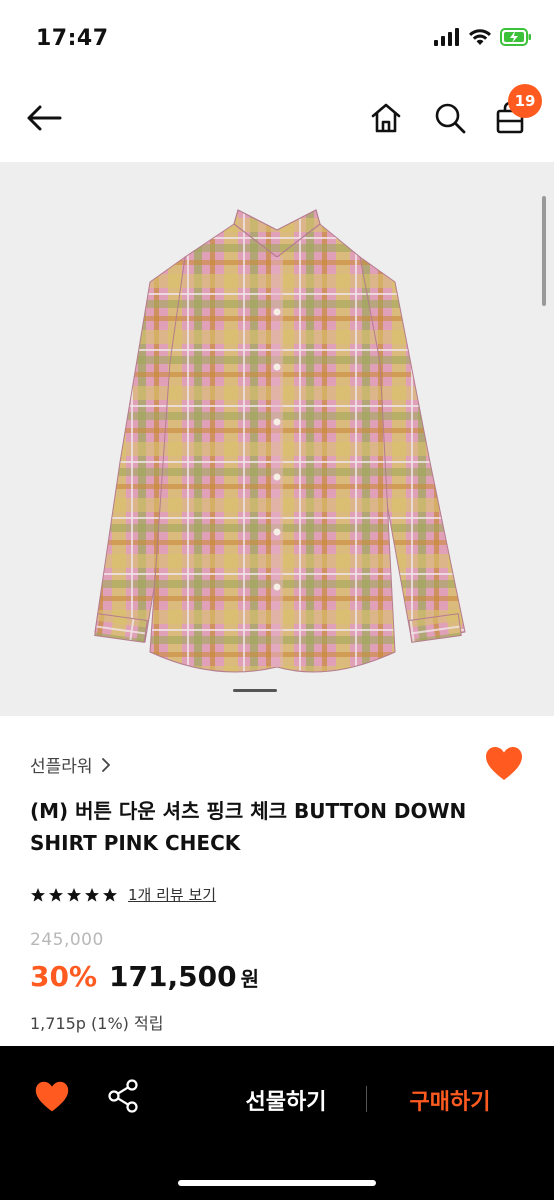 This screenshot has width=554, height=1200. I want to click on share-button, so click(126, 1098).